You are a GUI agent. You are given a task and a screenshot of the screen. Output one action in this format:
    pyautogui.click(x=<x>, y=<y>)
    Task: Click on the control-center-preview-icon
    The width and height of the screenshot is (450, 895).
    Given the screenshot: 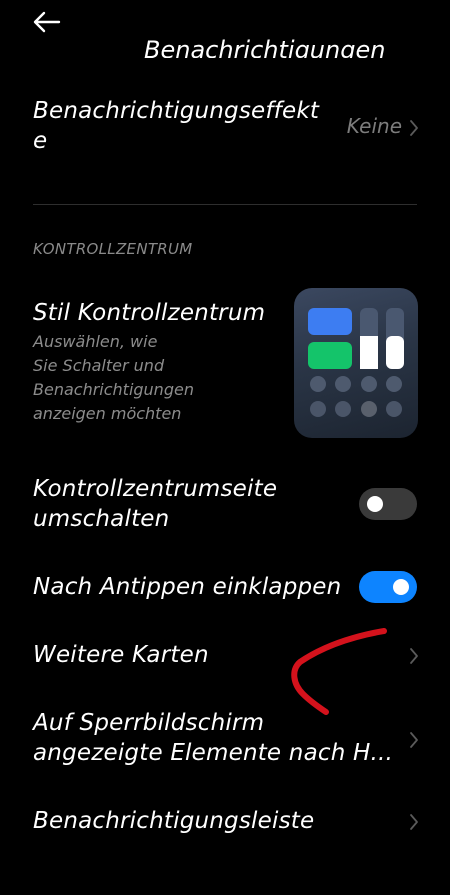 What is the action you would take?
    pyautogui.click(x=356, y=362)
    